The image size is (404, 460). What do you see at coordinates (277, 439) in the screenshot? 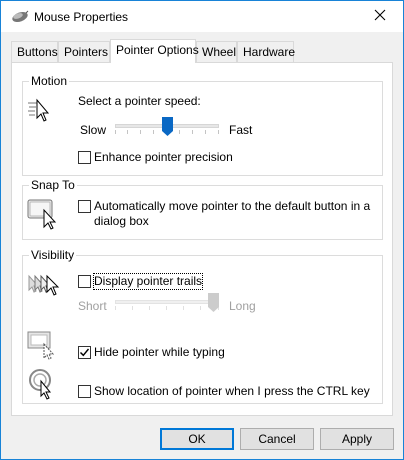
I see `cancel-button: Cancel` at bounding box center [277, 439].